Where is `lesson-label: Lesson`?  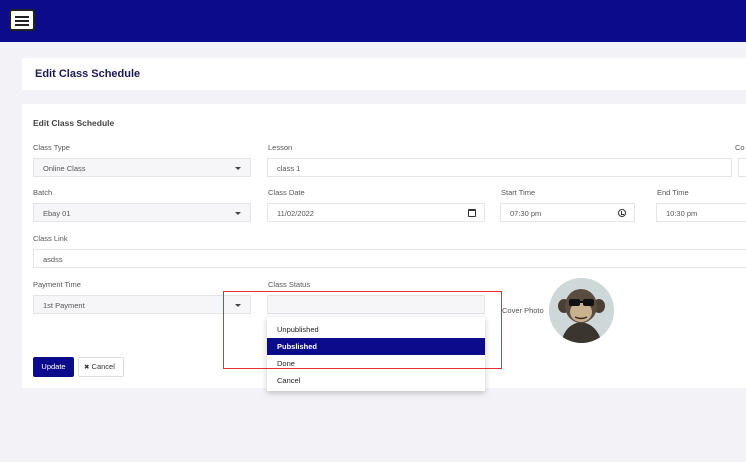
lesson-label: Lesson is located at coordinates (280, 147).